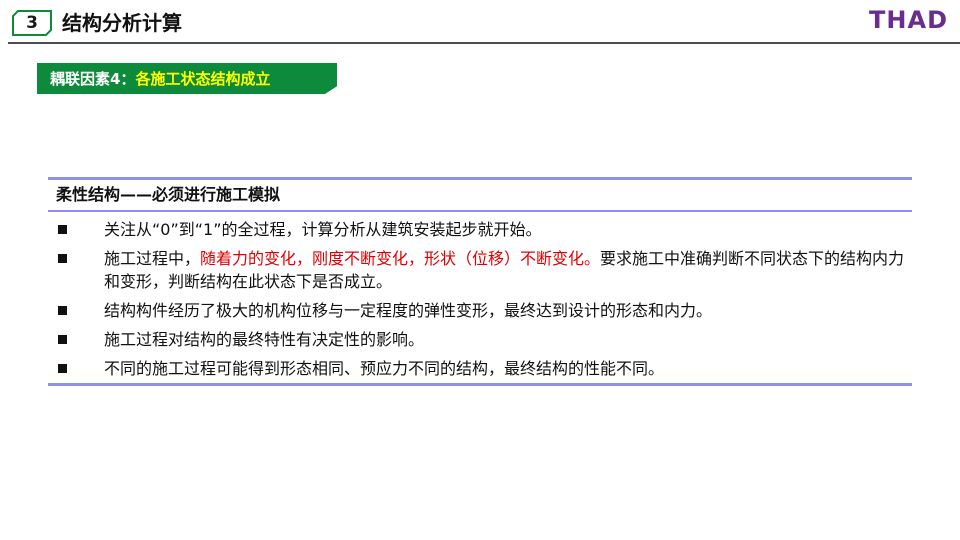  I want to click on list-item: 不同的施工过程可能得到形态相同、预应力不同的结构，最终结构的性能不同。, so click(480, 368).